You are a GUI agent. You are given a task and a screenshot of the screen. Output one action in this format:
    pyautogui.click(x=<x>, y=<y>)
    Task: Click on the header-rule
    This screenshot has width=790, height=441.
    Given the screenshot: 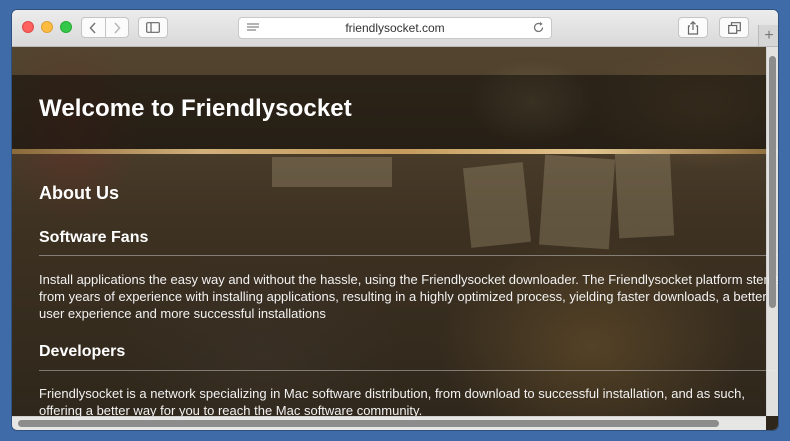 What is the action you would take?
    pyautogui.click(x=395, y=151)
    